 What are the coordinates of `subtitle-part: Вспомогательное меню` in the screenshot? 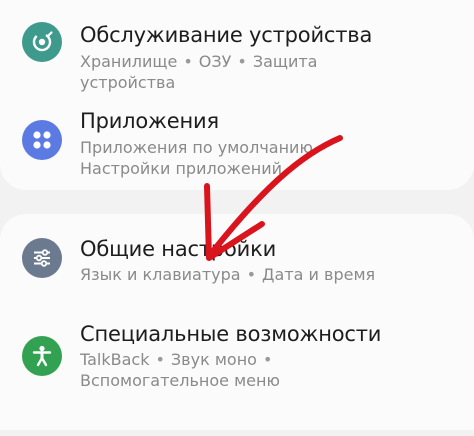 It's located at (180, 380).